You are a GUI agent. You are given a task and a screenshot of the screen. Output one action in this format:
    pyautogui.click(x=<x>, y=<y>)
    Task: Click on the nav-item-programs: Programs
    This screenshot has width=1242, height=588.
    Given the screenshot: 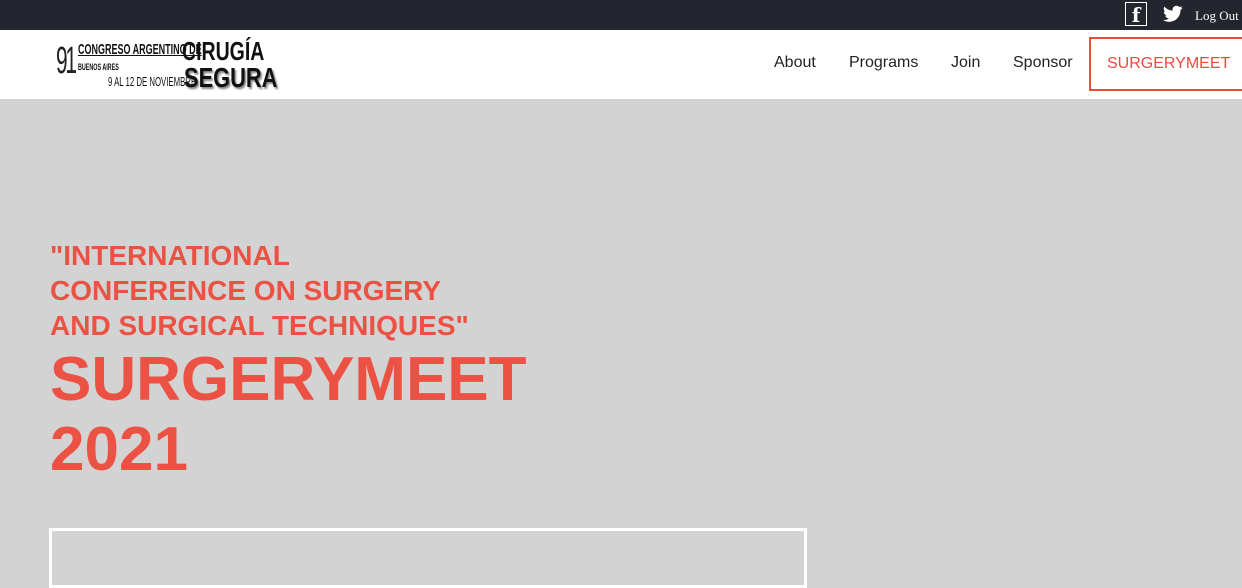 What is the action you would take?
    pyautogui.click(x=883, y=63)
    